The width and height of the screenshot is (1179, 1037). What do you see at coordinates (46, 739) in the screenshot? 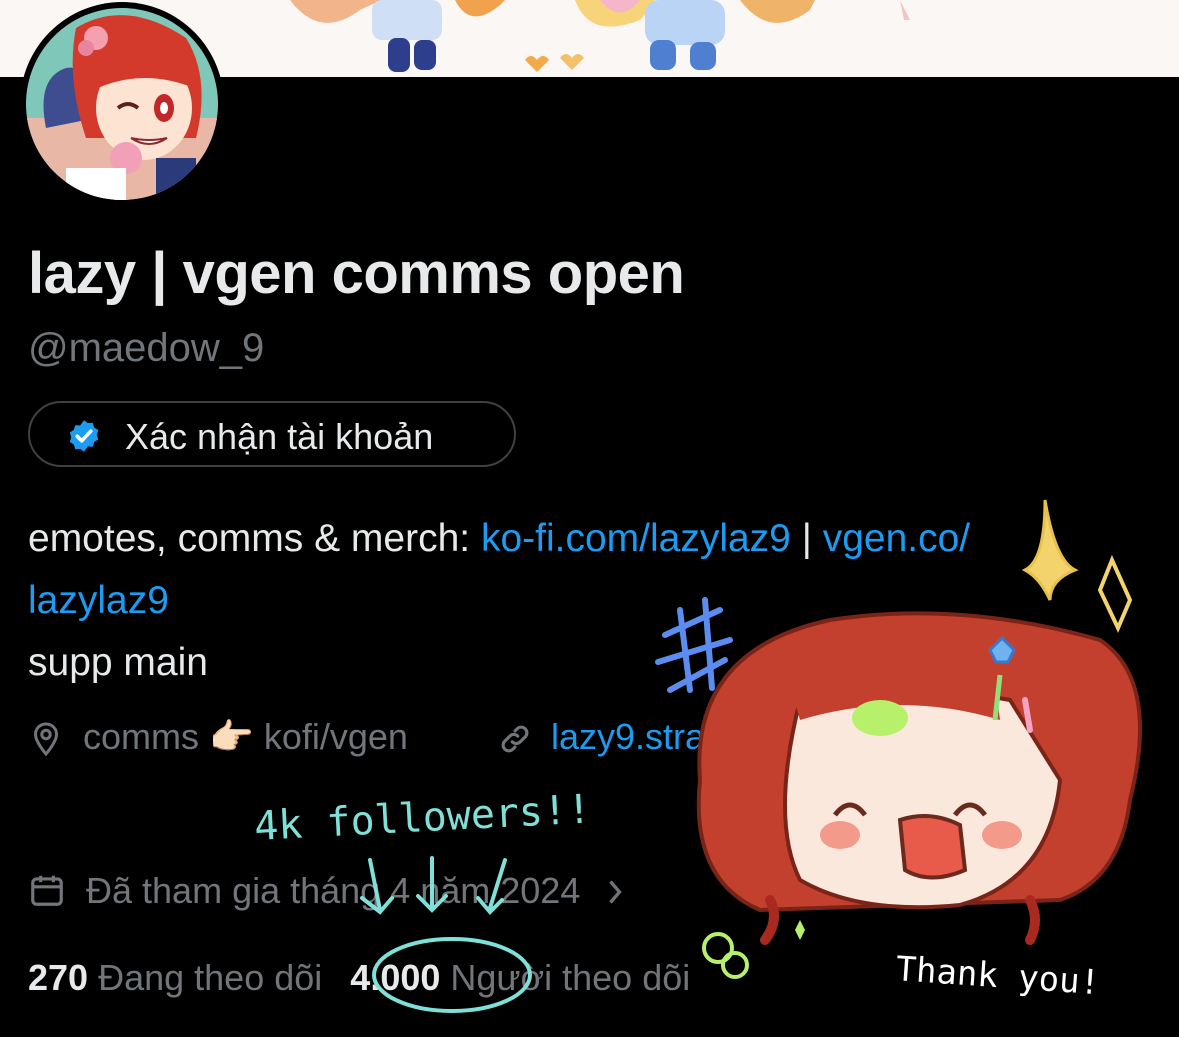
I see `location-pin-icon` at bounding box center [46, 739].